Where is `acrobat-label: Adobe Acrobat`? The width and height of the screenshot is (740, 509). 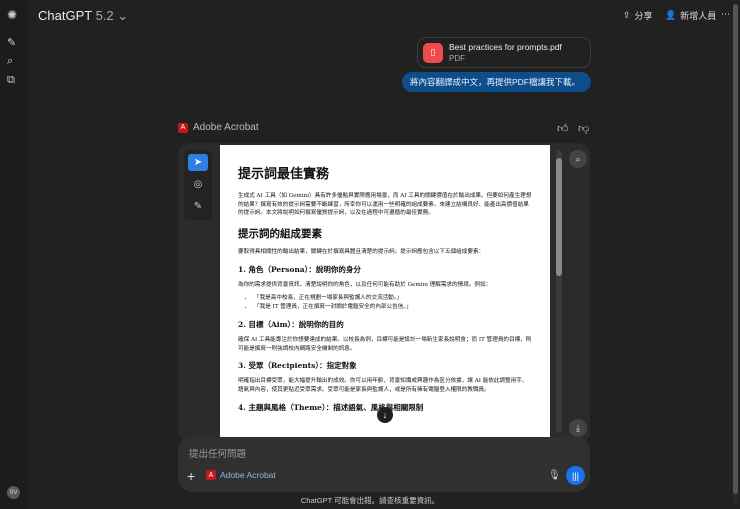 acrobat-label: Adobe Acrobat is located at coordinates (226, 127).